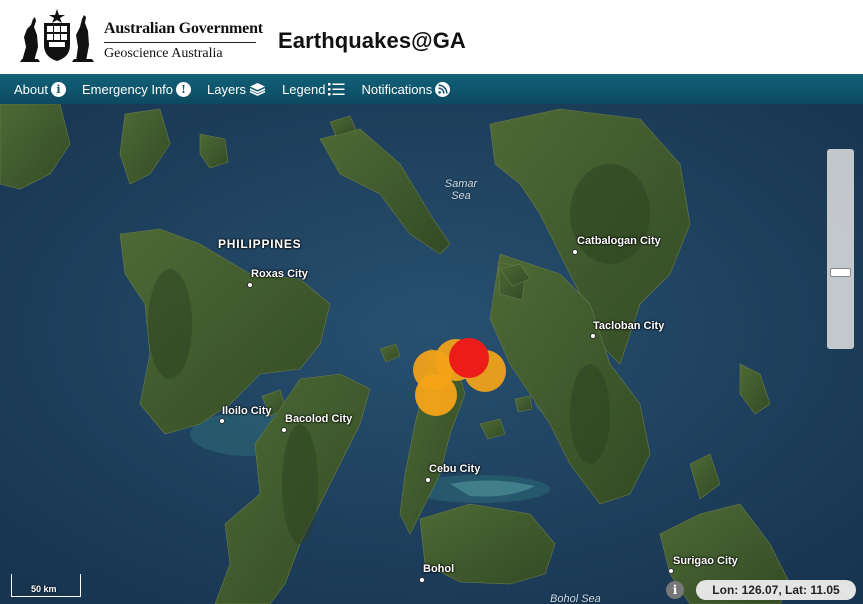 The height and width of the screenshot is (604, 863). What do you see at coordinates (455, 469) in the screenshot?
I see `city-label-cebu: Cebu City` at bounding box center [455, 469].